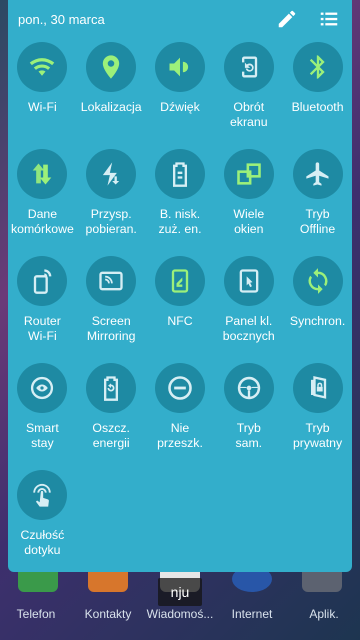 The image size is (360, 640). What do you see at coordinates (317, 107) in the screenshot?
I see `tile-label: Bluetooth` at bounding box center [317, 107].